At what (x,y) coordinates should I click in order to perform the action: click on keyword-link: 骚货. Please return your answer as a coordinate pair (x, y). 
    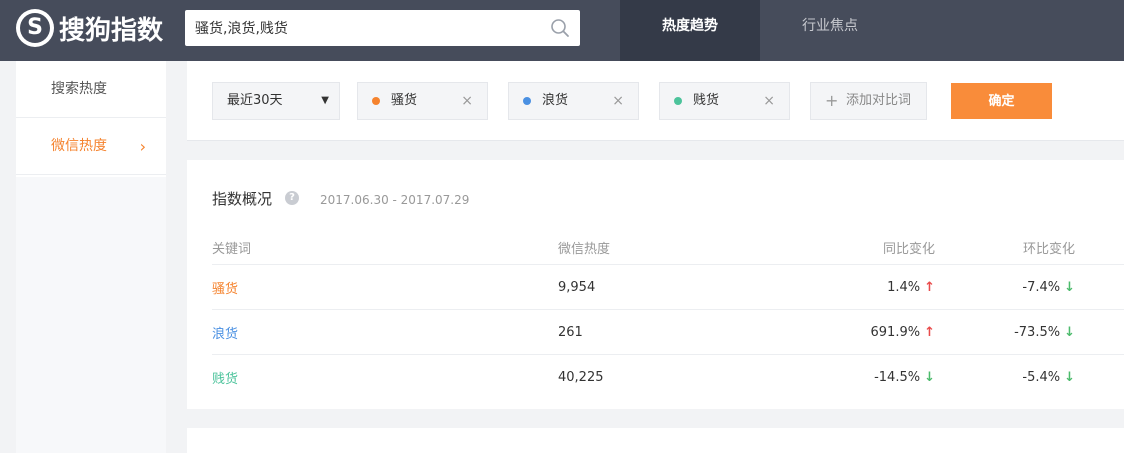
    Looking at the image, I should click on (225, 287).